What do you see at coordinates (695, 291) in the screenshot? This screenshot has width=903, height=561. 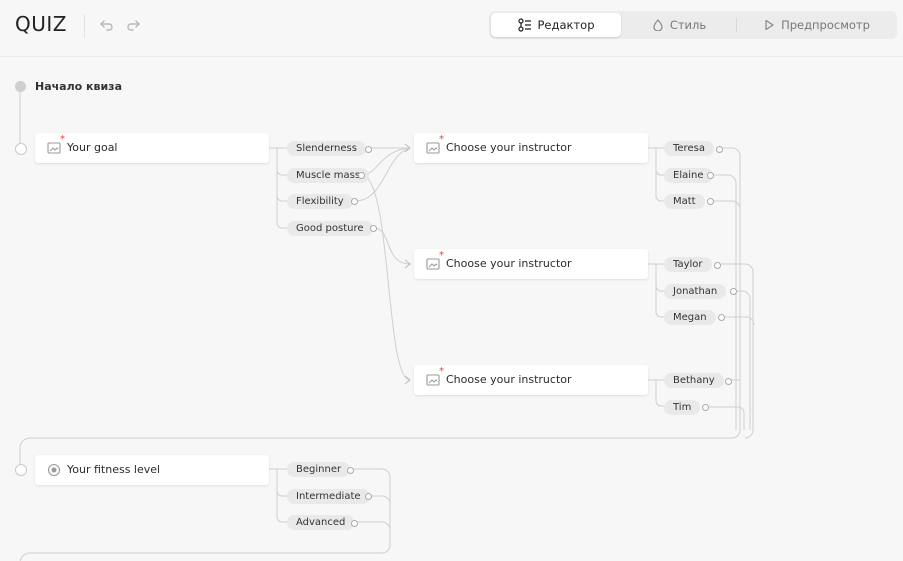 I see `option-pill: Jonathan` at bounding box center [695, 291].